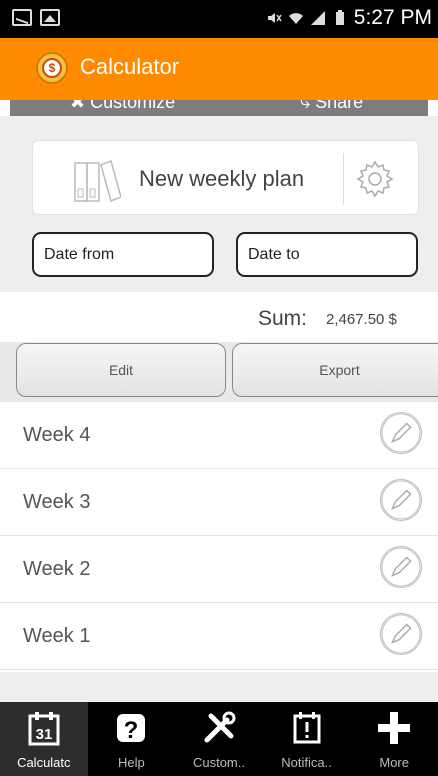 Image resolution: width=438 pixels, height=776 pixels. Describe the element at coordinates (219, 502) in the screenshot. I see `list-item: Week 3` at that location.